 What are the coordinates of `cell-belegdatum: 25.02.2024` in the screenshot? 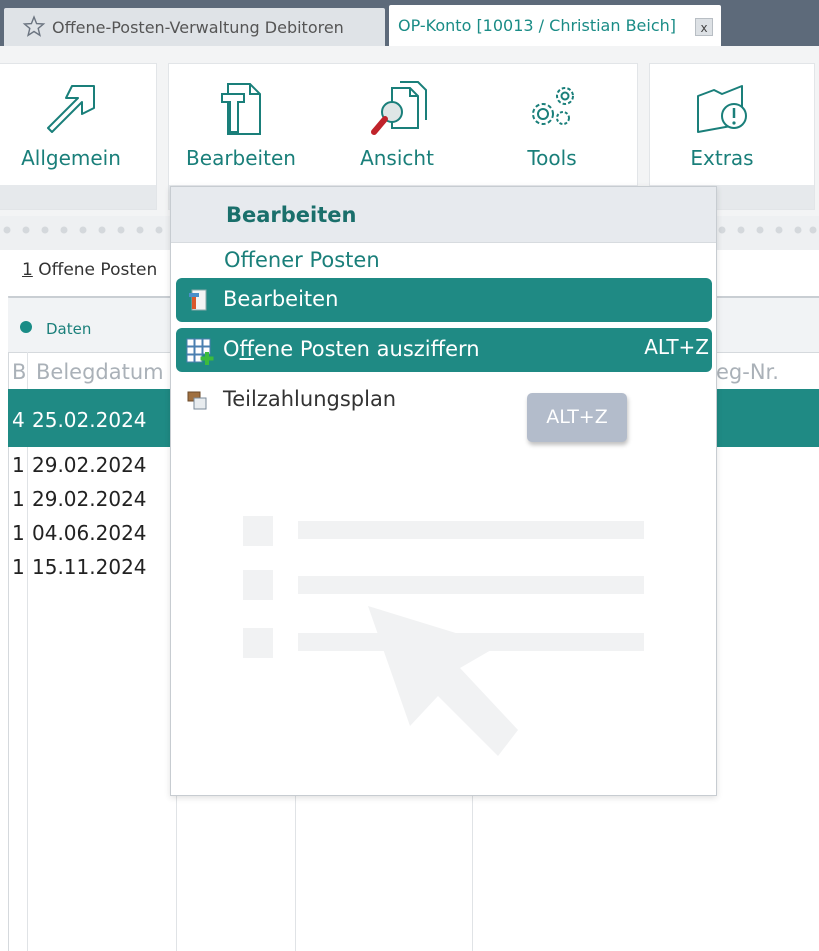 It's located at (89, 420).